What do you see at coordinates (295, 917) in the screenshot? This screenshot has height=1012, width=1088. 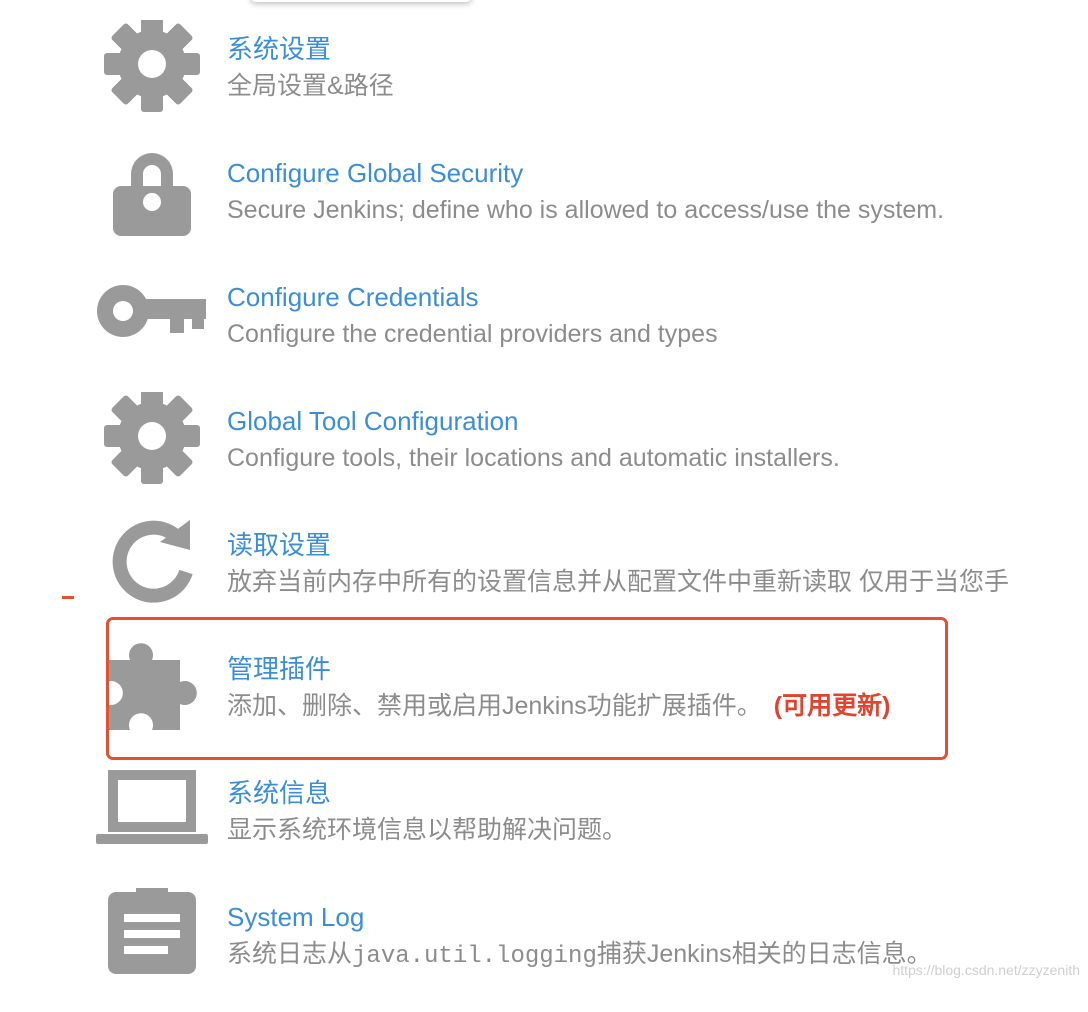 I see `system-log-link: System Log` at bounding box center [295, 917].